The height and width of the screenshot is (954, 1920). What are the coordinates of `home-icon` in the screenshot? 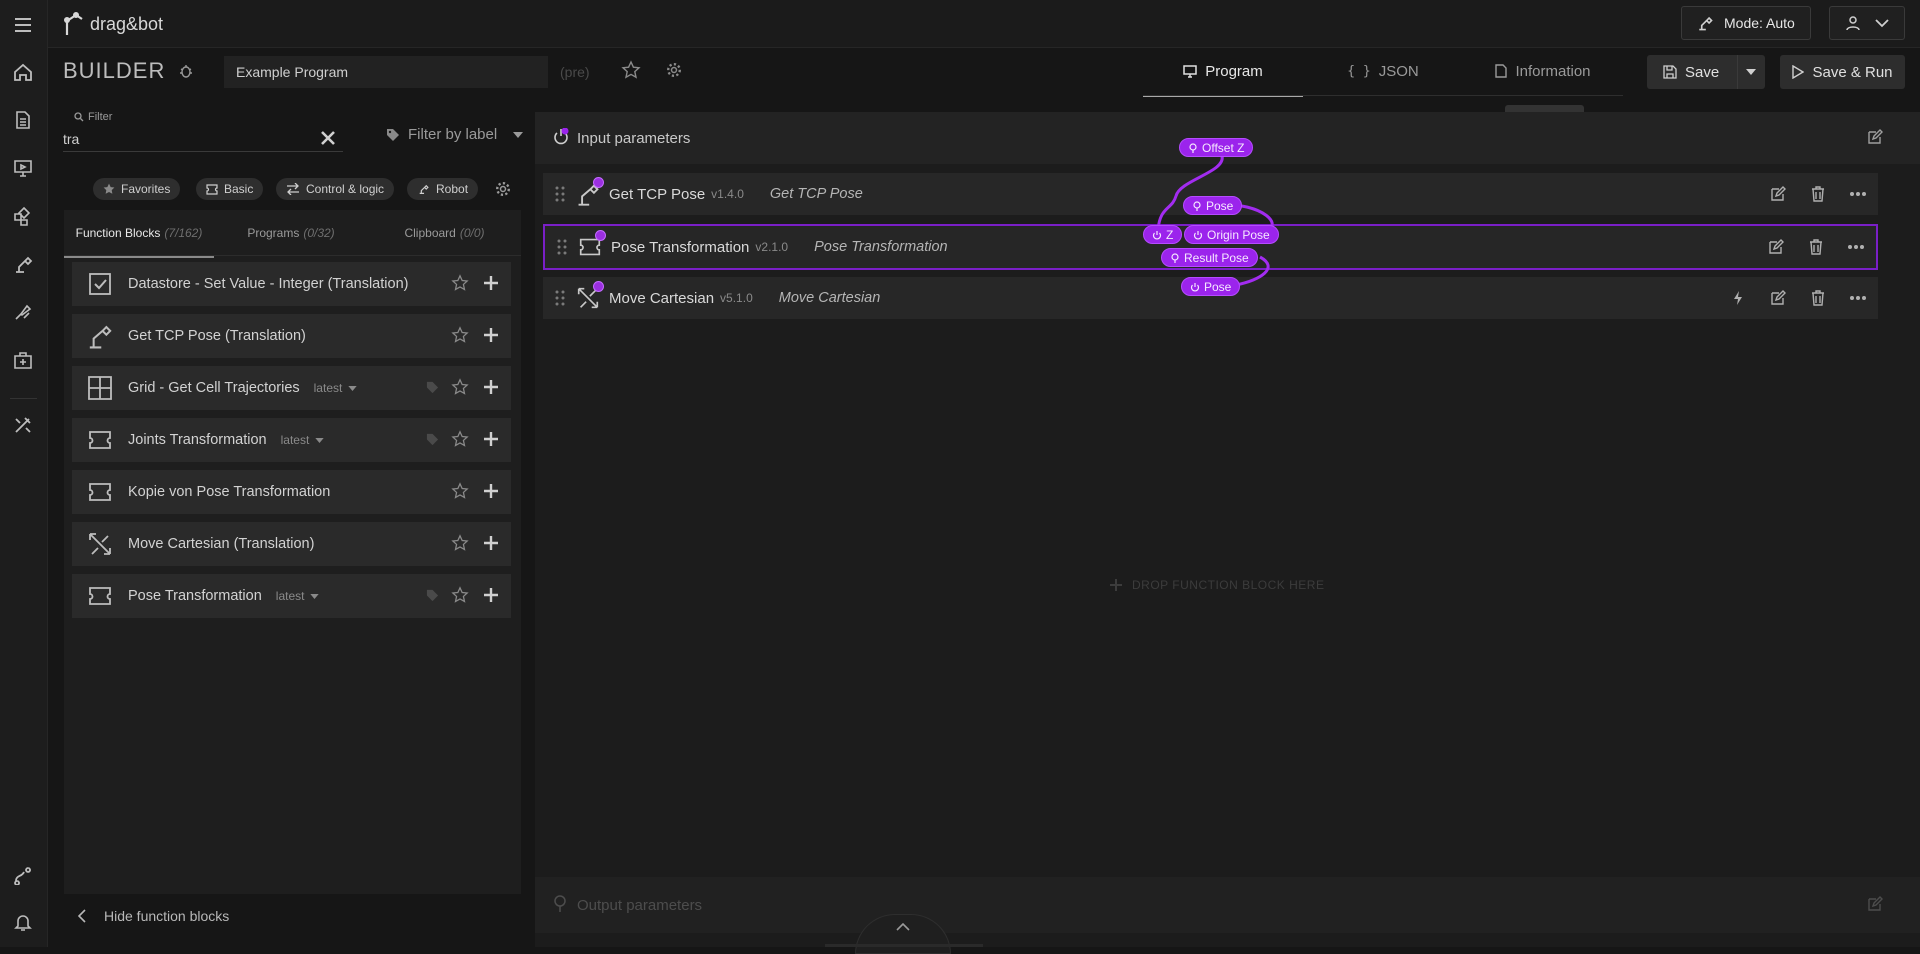 It's located at (23, 72).